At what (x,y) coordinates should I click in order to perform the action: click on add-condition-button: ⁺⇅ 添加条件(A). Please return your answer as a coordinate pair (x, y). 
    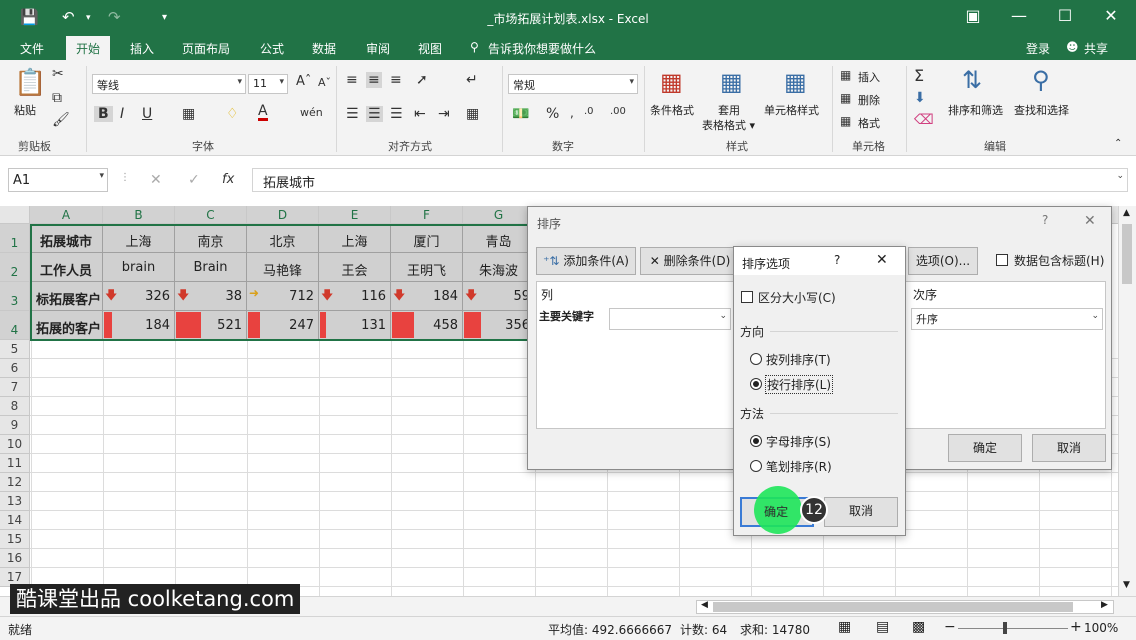
    Looking at the image, I should click on (586, 261).